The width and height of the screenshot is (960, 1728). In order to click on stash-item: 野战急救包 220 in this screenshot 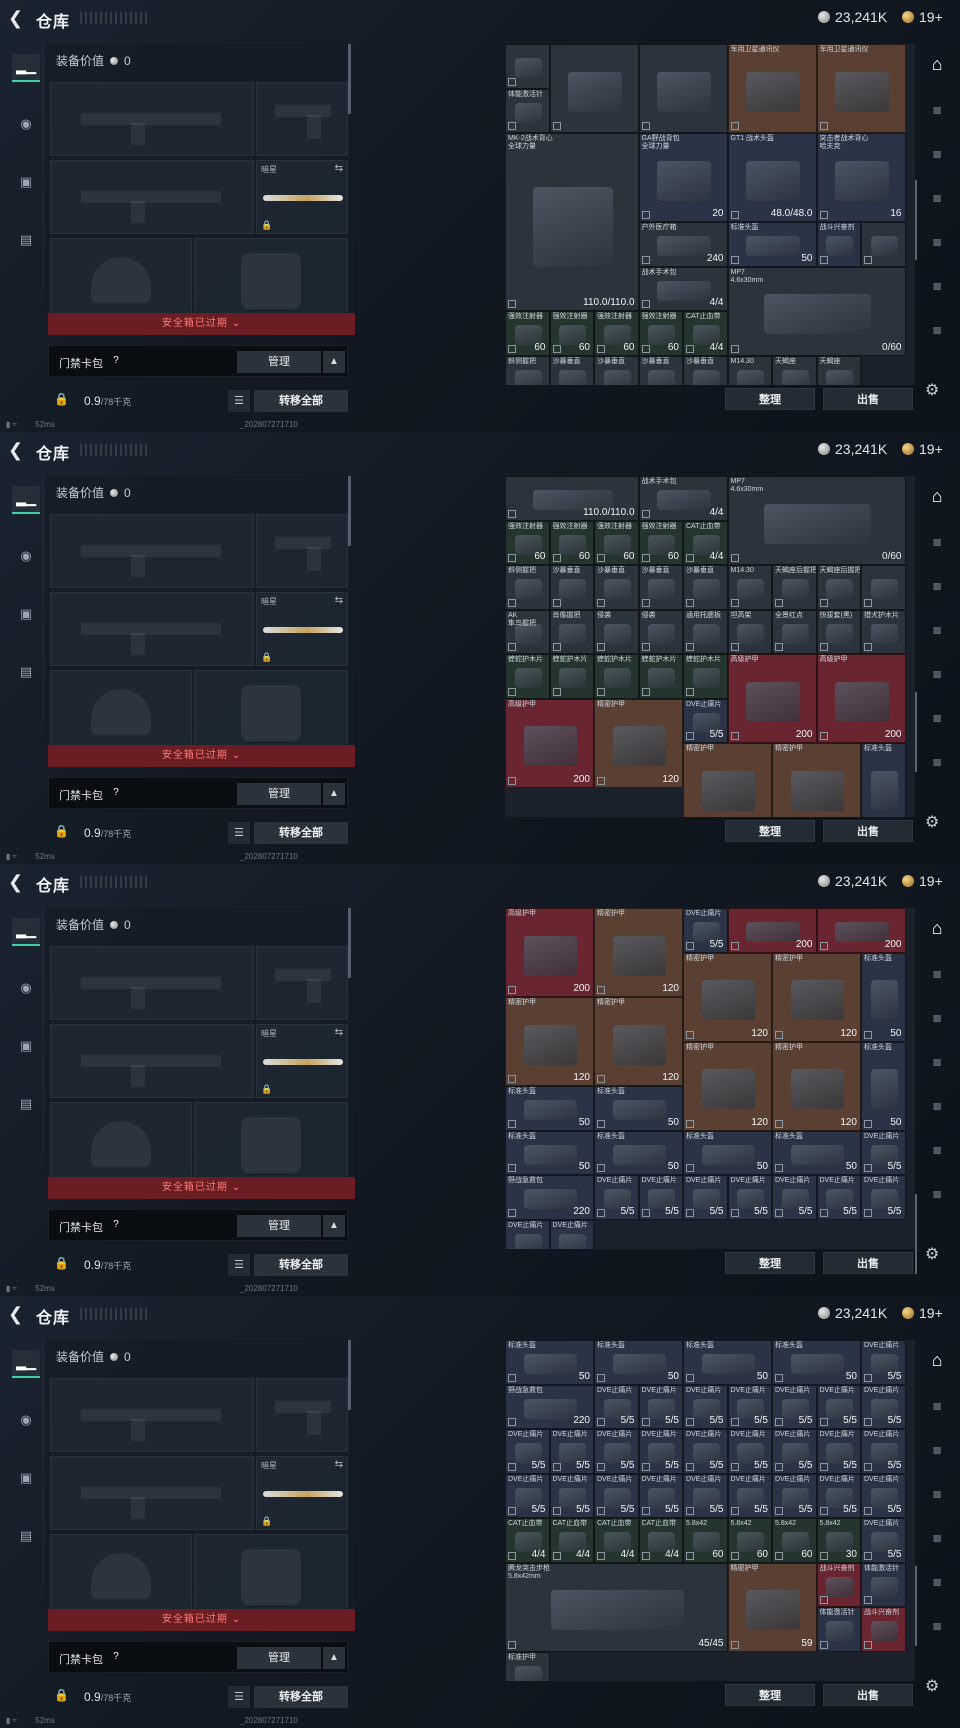, I will do `click(549, 1197)`.